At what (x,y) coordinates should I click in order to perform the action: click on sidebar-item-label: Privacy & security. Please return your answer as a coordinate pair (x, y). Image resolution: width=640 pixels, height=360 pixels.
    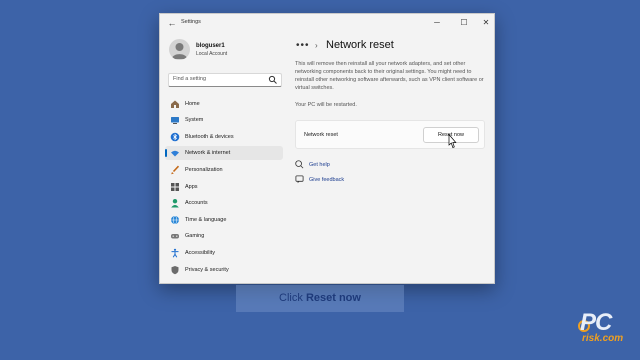
    Looking at the image, I should click on (207, 270).